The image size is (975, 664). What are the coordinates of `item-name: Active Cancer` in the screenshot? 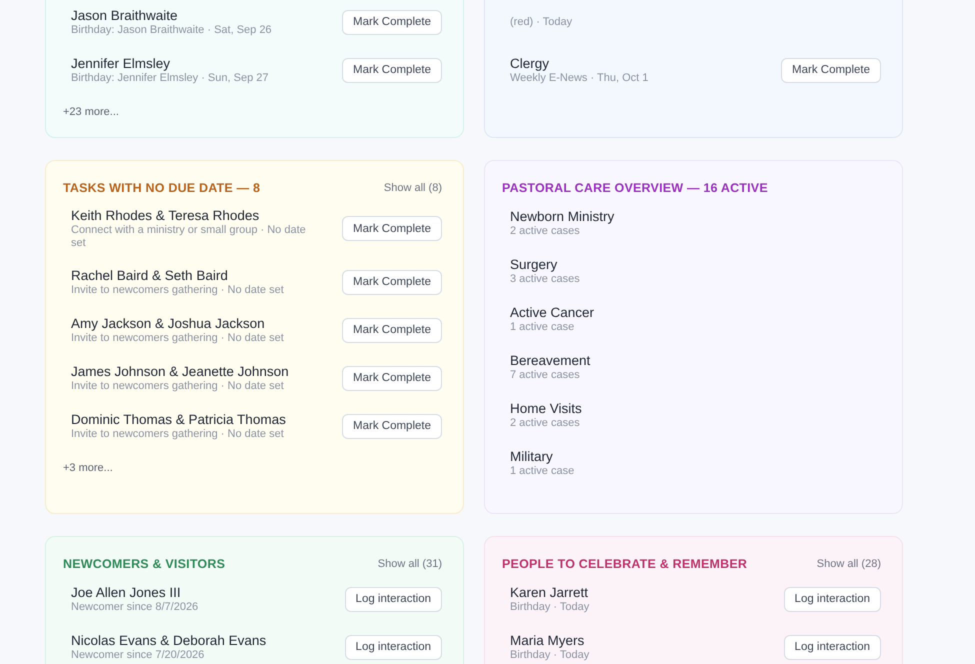 It's located at (552, 312).